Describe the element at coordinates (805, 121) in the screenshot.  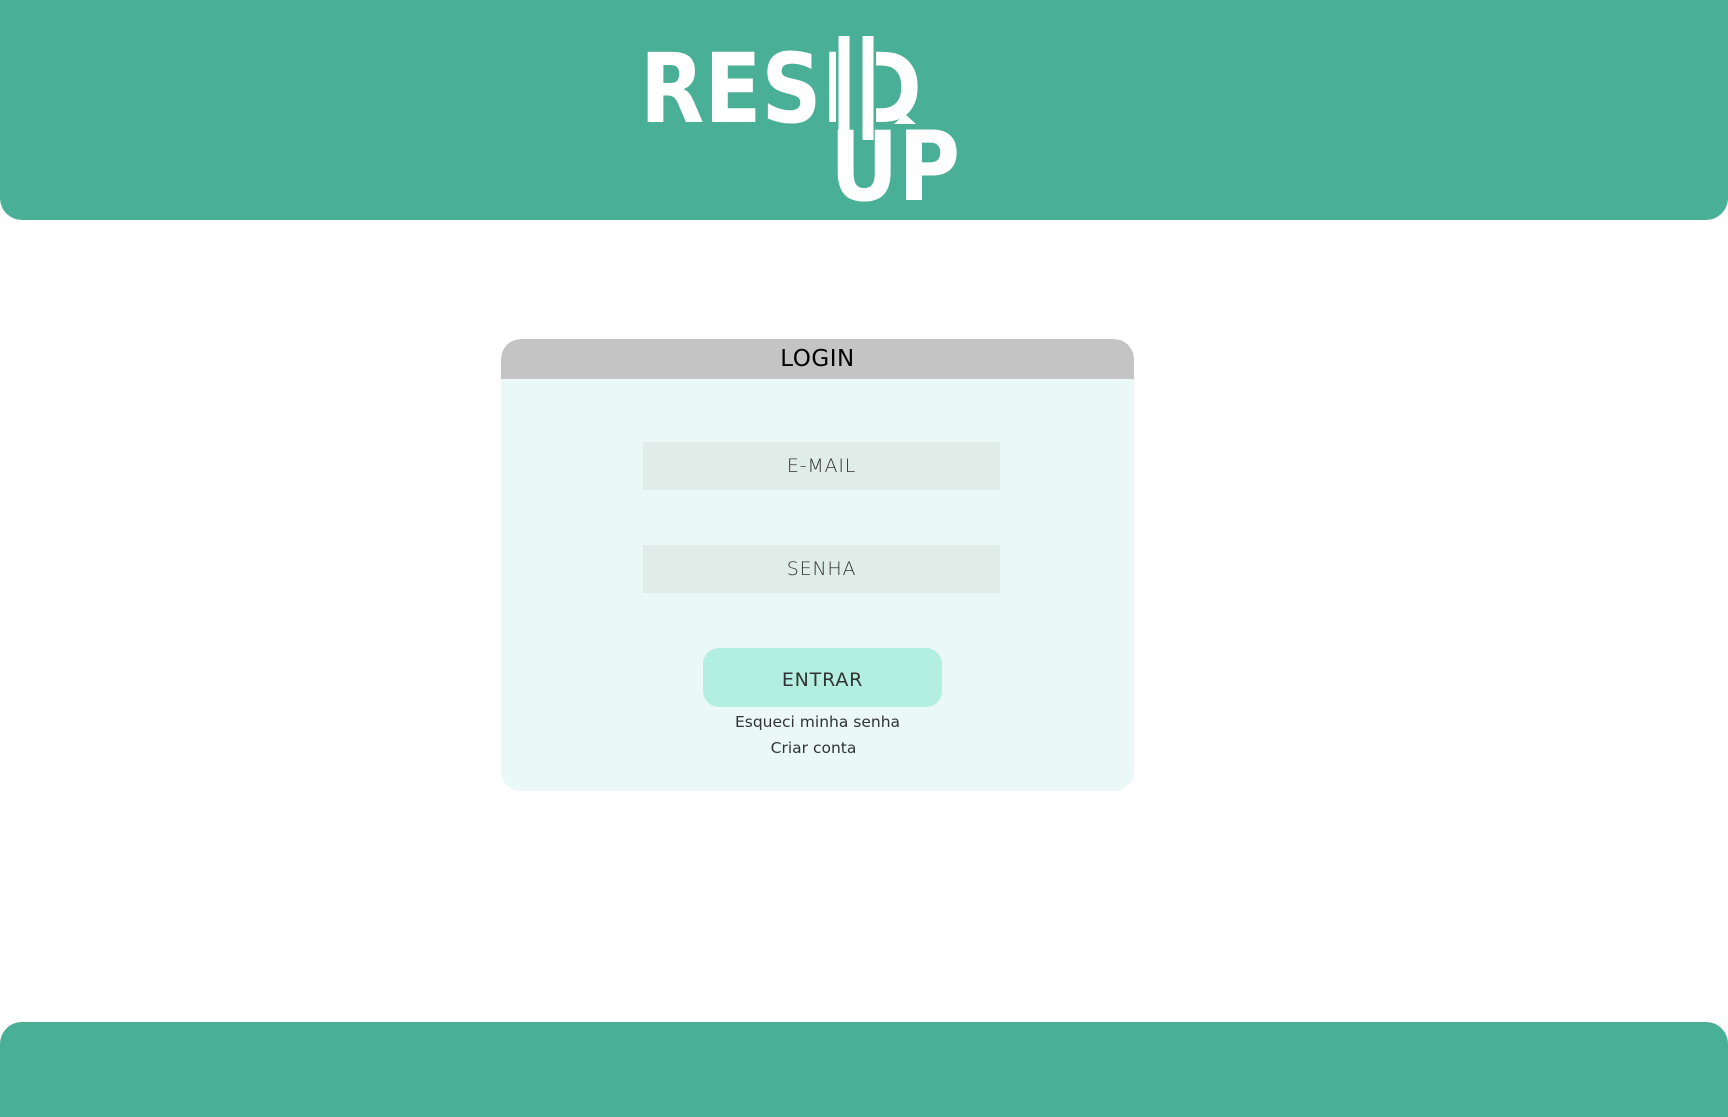
I see `residup-logo: RESID UP` at that location.